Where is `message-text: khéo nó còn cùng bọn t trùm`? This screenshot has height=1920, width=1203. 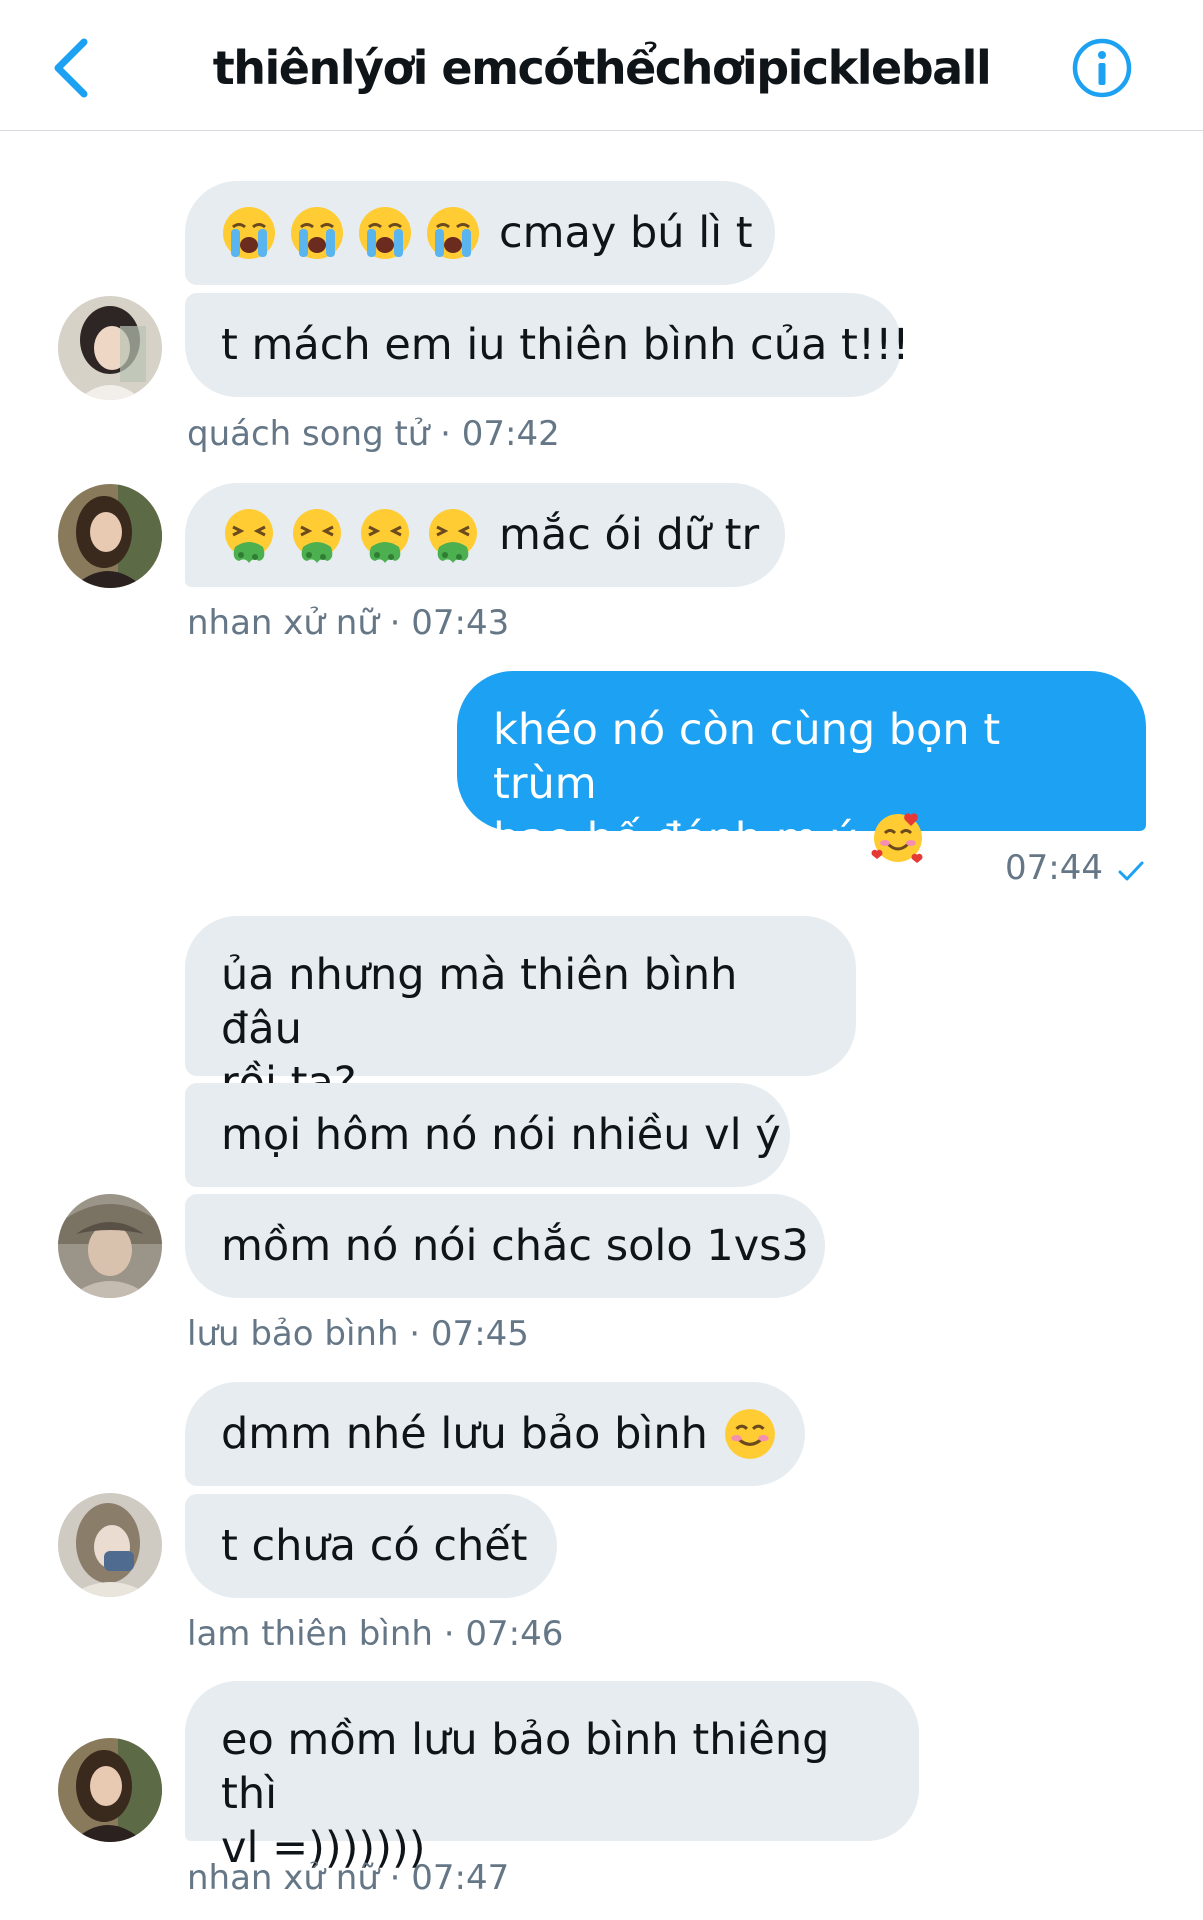
message-text: khéo nó còn cùng bọn t trùm is located at coordinates (747, 757).